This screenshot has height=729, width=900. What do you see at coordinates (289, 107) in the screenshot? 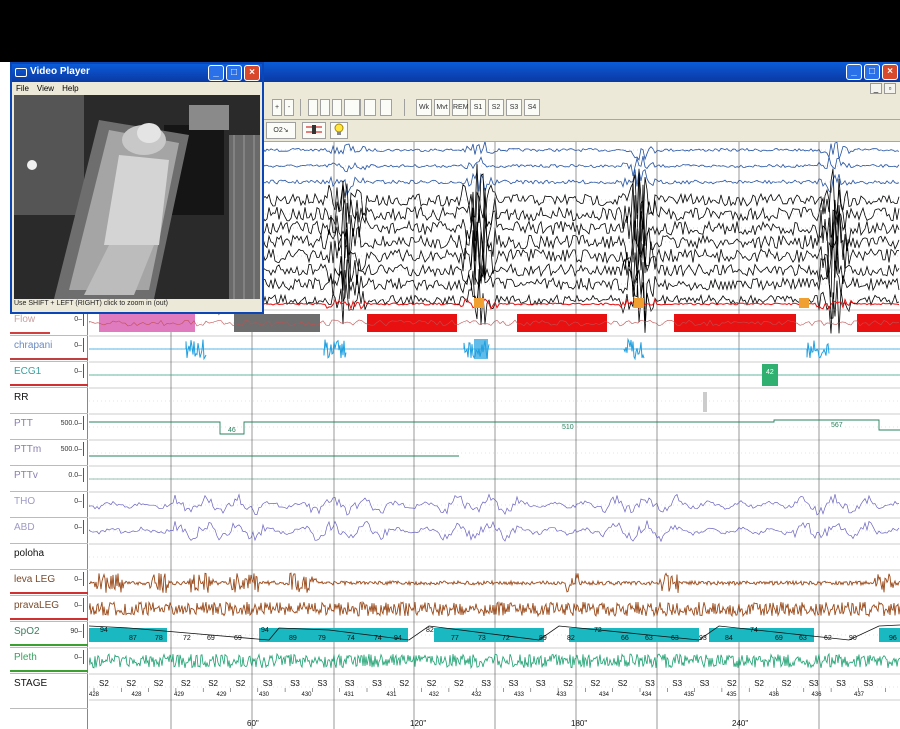
I see `toolbar-button-1: -` at bounding box center [289, 107].